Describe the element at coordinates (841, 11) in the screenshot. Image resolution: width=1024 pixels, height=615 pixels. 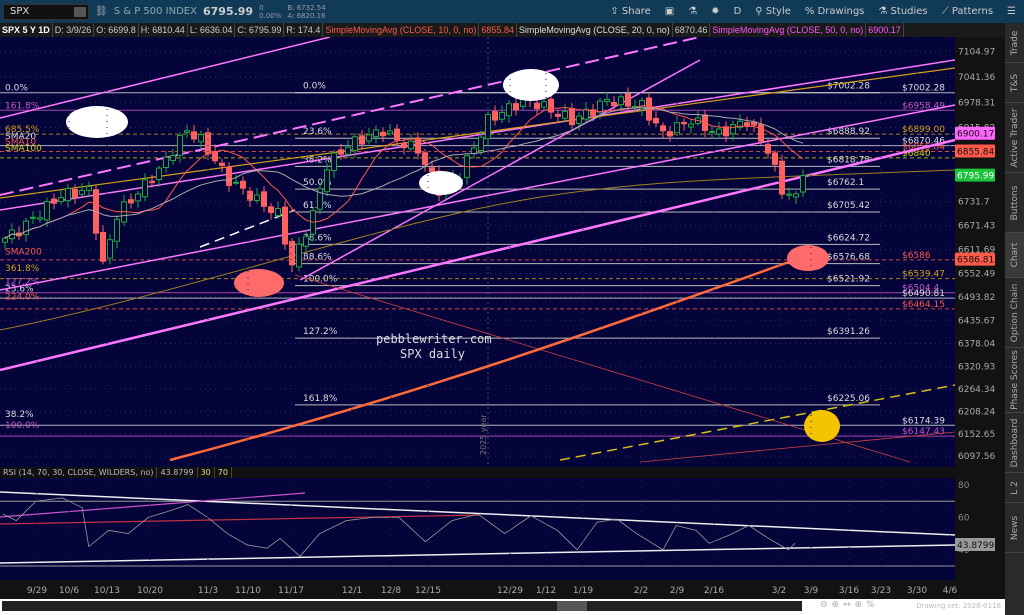
I see `drawings-label: Drawings` at that location.